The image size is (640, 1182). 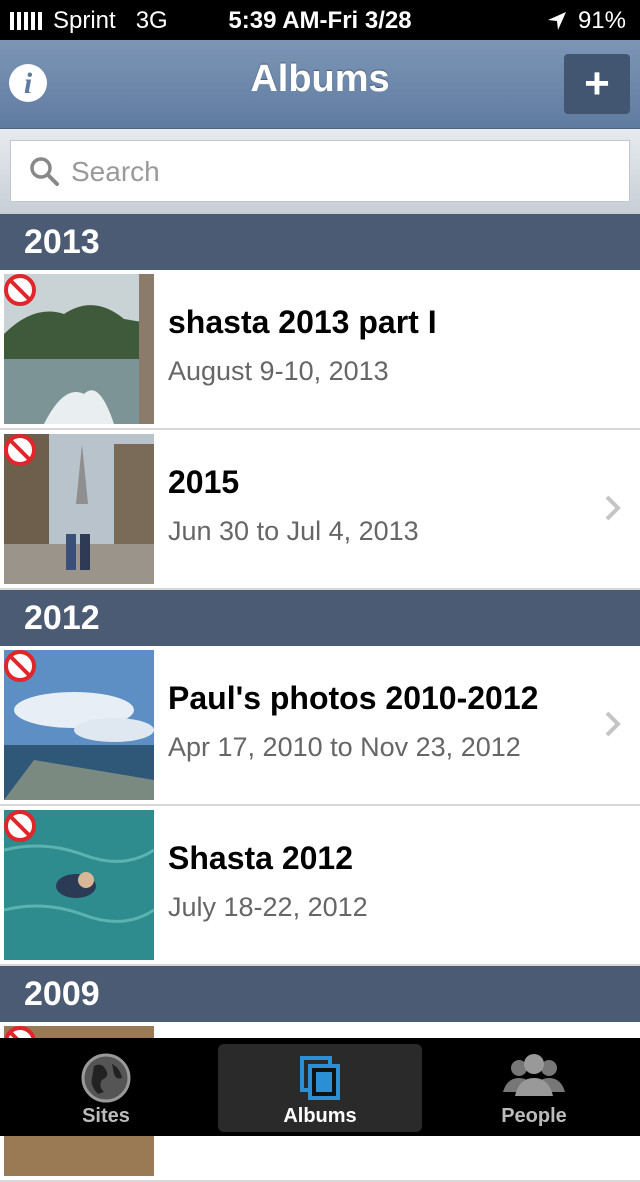 I want to click on battery-label: 91%, so click(x=601, y=20).